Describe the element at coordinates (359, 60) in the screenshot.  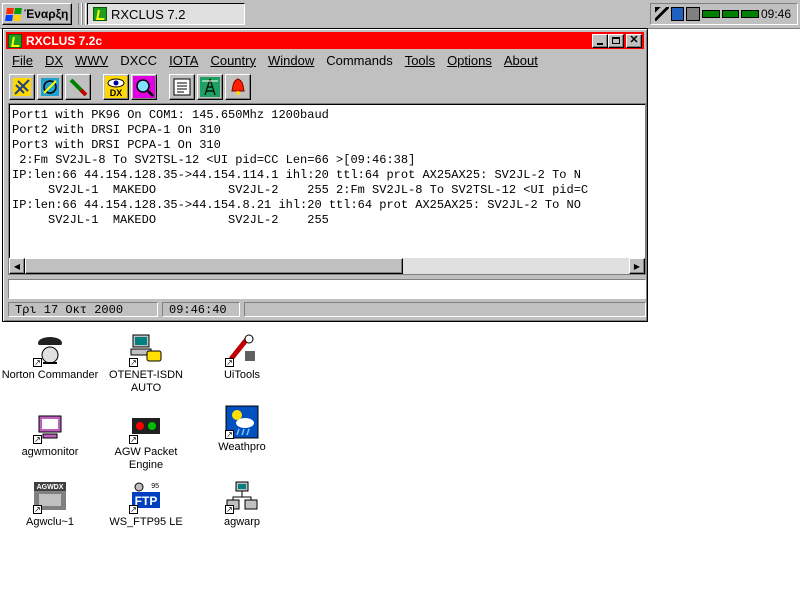
I see `menu-commands: Commands` at that location.